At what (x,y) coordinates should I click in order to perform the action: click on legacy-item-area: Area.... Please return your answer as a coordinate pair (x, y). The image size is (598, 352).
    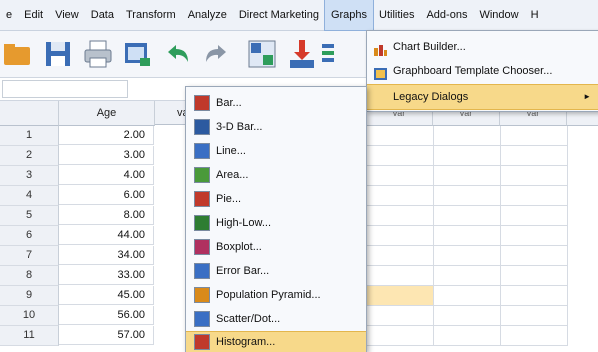
    Looking at the image, I should click on (276, 175).